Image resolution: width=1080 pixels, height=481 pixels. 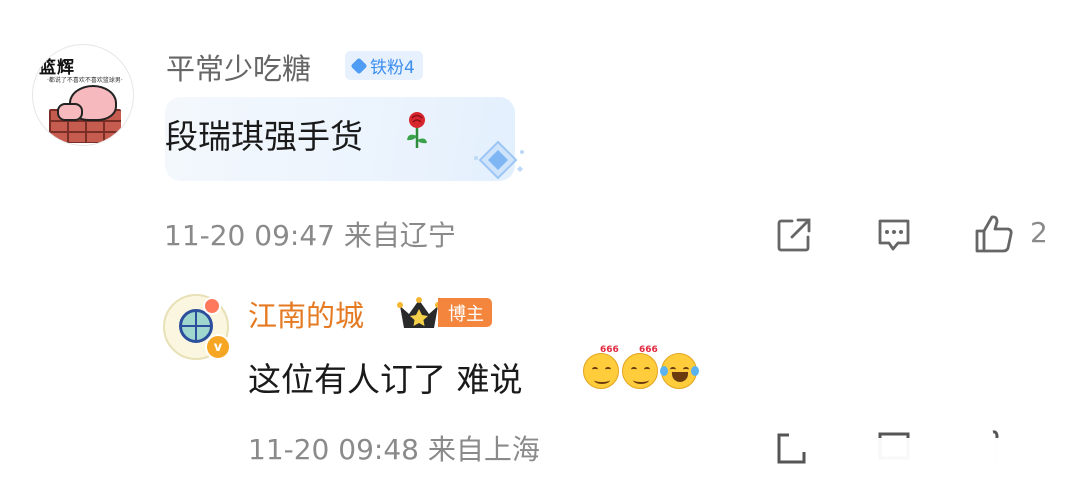 I want to click on reply-timestamp: 11-20 09:48, so click(x=333, y=449).